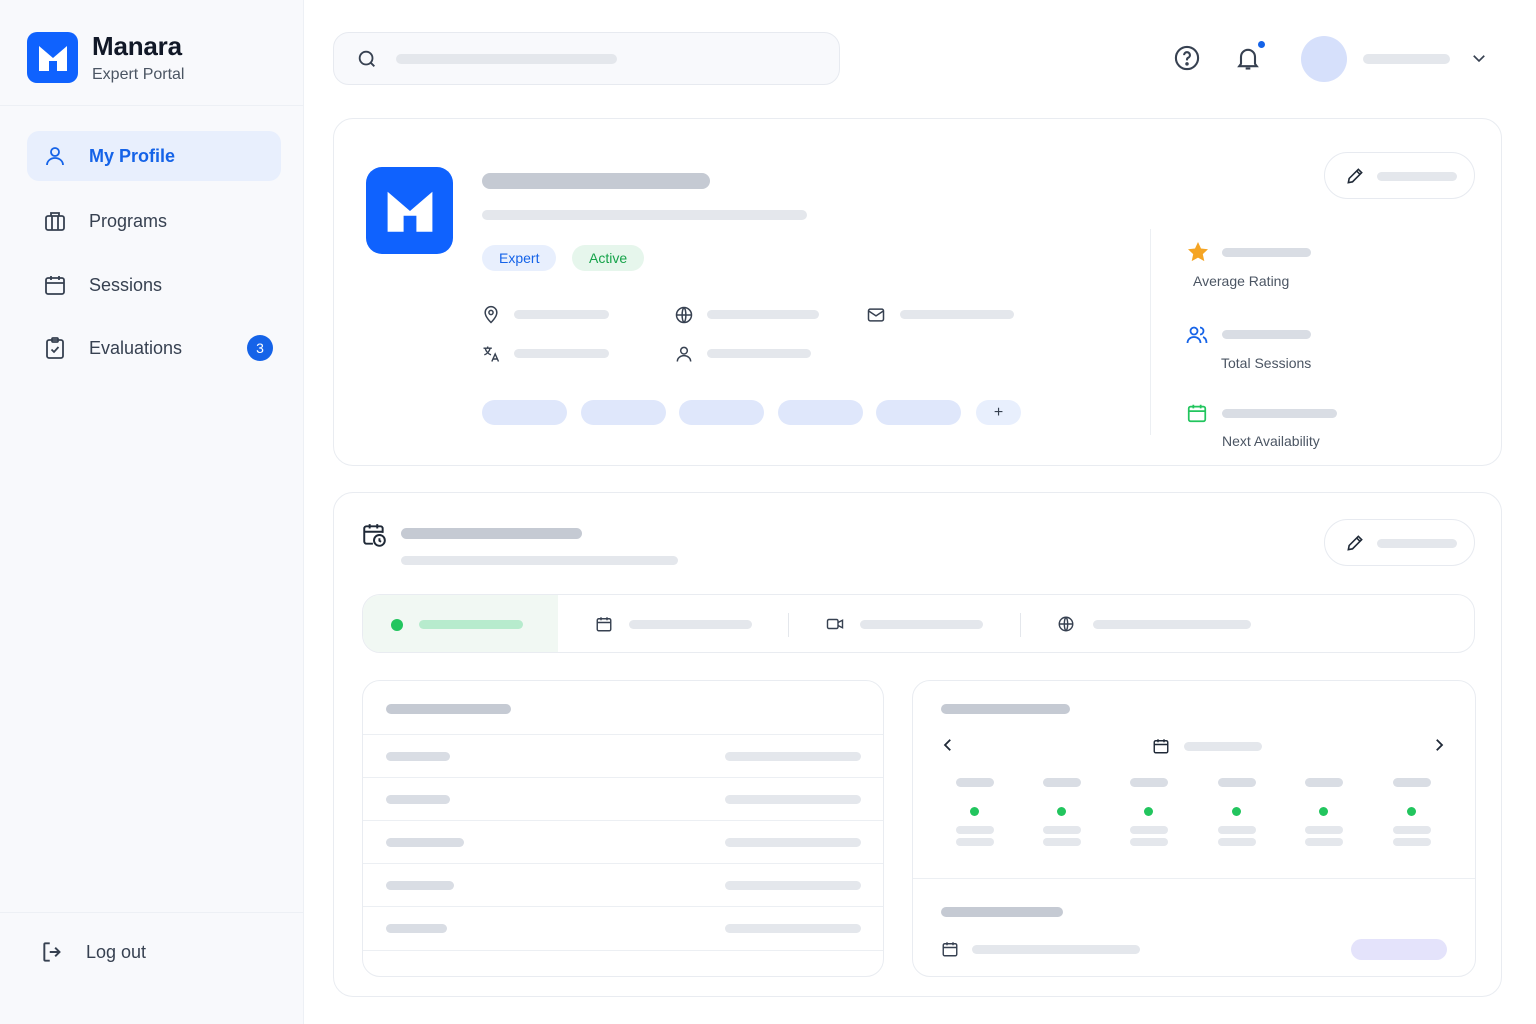 The height and width of the screenshot is (1024, 1536). I want to click on edit-profile-button, so click(1399, 175).